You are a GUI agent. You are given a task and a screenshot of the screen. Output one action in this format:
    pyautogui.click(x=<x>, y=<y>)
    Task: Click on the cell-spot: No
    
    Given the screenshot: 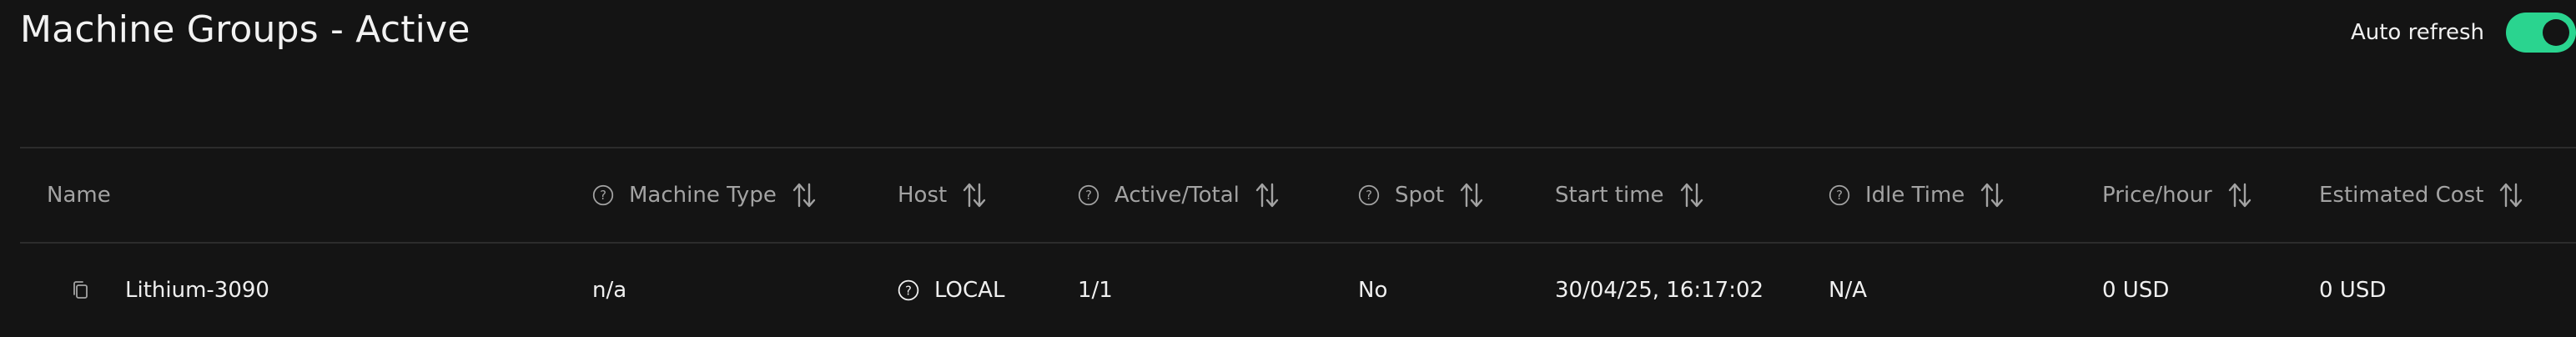 What is the action you would take?
    pyautogui.click(x=1372, y=290)
    